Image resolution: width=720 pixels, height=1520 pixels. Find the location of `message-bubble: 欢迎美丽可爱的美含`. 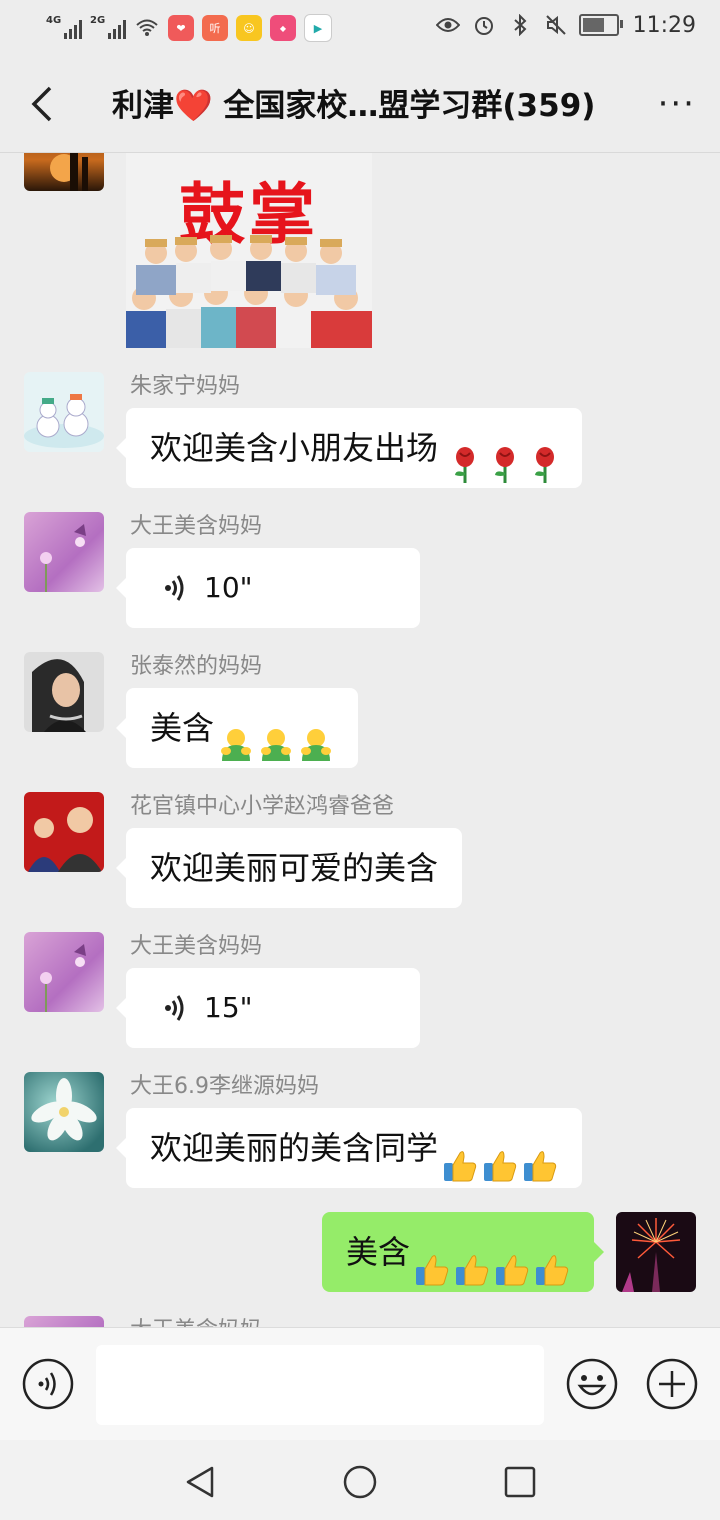

message-bubble: 欢迎美丽可爱的美含 is located at coordinates (289, 868).